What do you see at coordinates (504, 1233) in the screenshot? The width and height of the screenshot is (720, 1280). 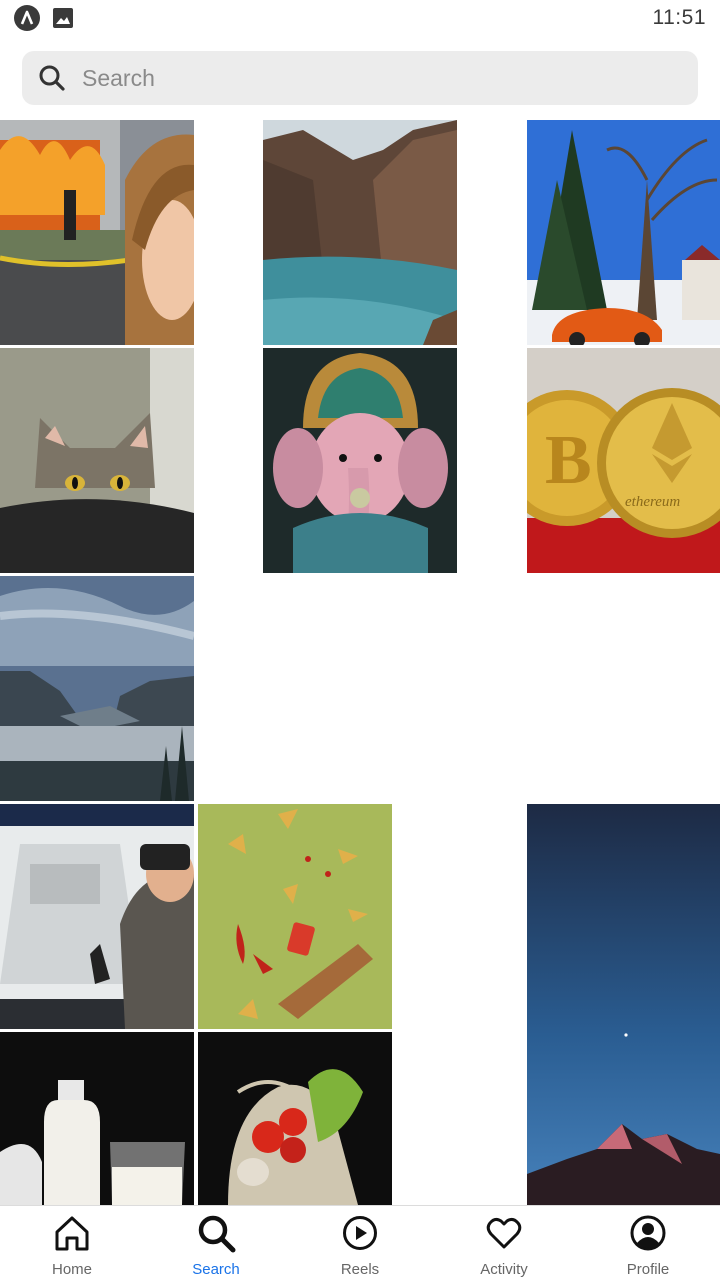 I see `heart-icon` at bounding box center [504, 1233].